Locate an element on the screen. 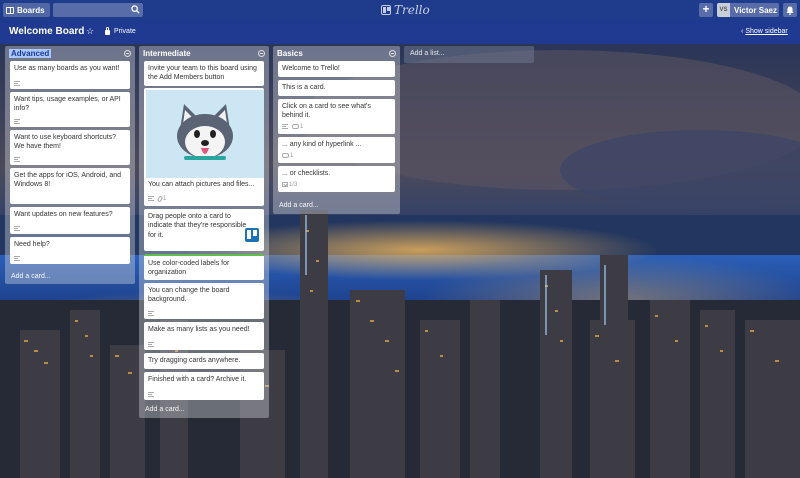 The height and width of the screenshot is (478, 800). card: ... or checklists. 1/3 is located at coordinates (336, 179).